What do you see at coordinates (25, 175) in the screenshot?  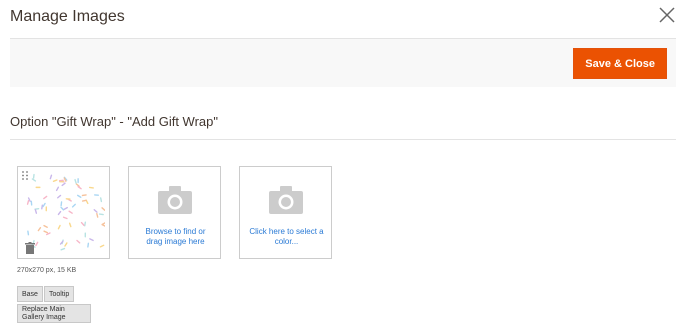 I see `drag-handle-icon` at bounding box center [25, 175].